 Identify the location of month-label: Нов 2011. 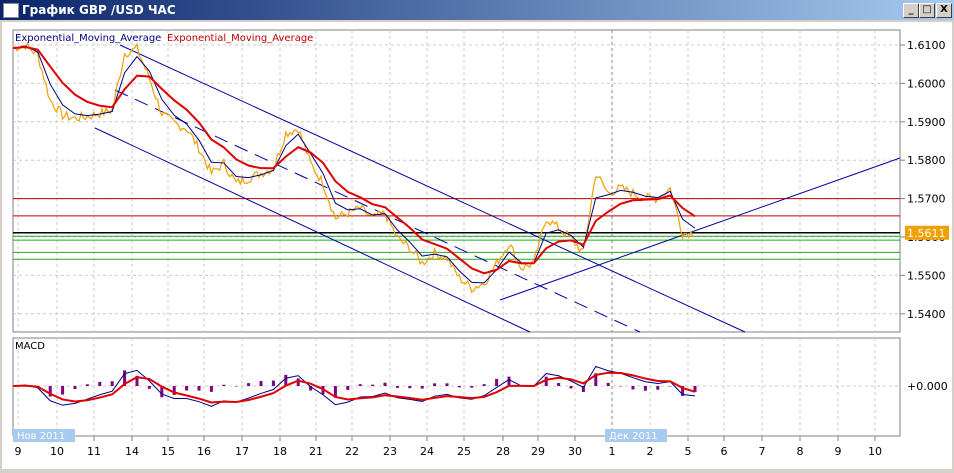
(41, 436).